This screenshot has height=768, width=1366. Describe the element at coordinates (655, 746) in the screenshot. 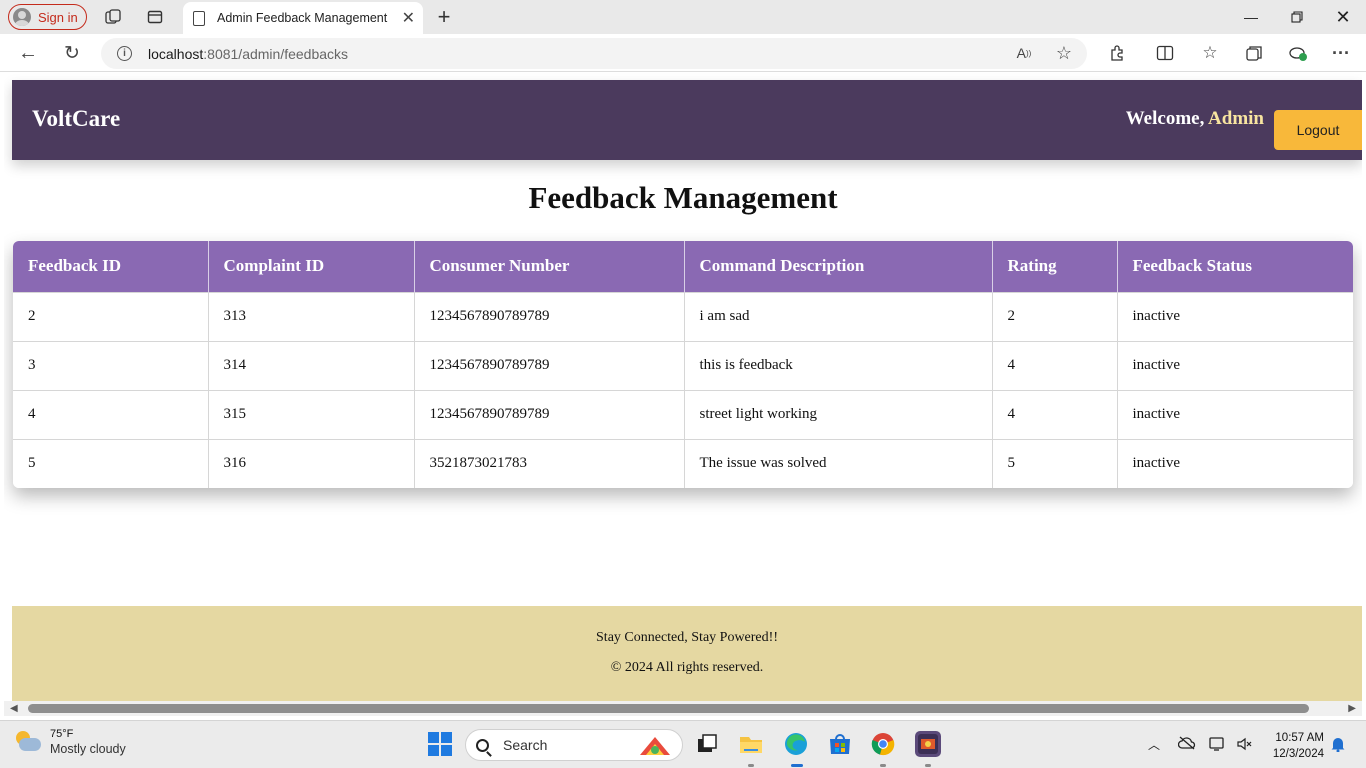

I see `search-highlight-icon` at that location.